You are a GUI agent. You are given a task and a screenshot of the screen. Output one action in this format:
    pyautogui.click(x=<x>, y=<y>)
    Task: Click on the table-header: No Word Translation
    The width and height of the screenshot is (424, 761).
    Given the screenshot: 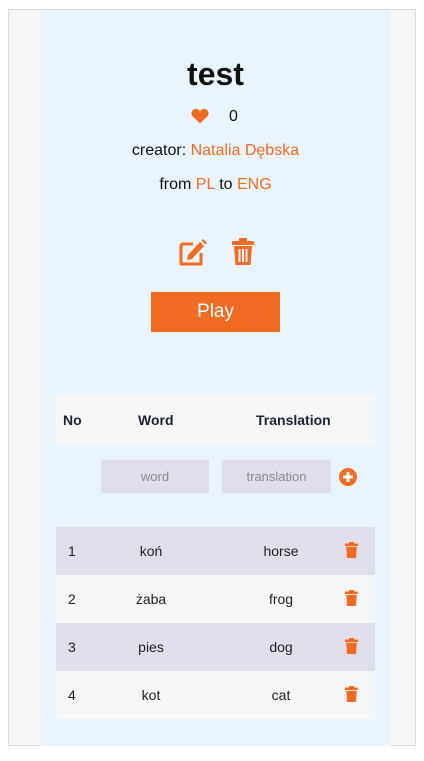 What is the action you would take?
    pyautogui.click(x=215, y=420)
    